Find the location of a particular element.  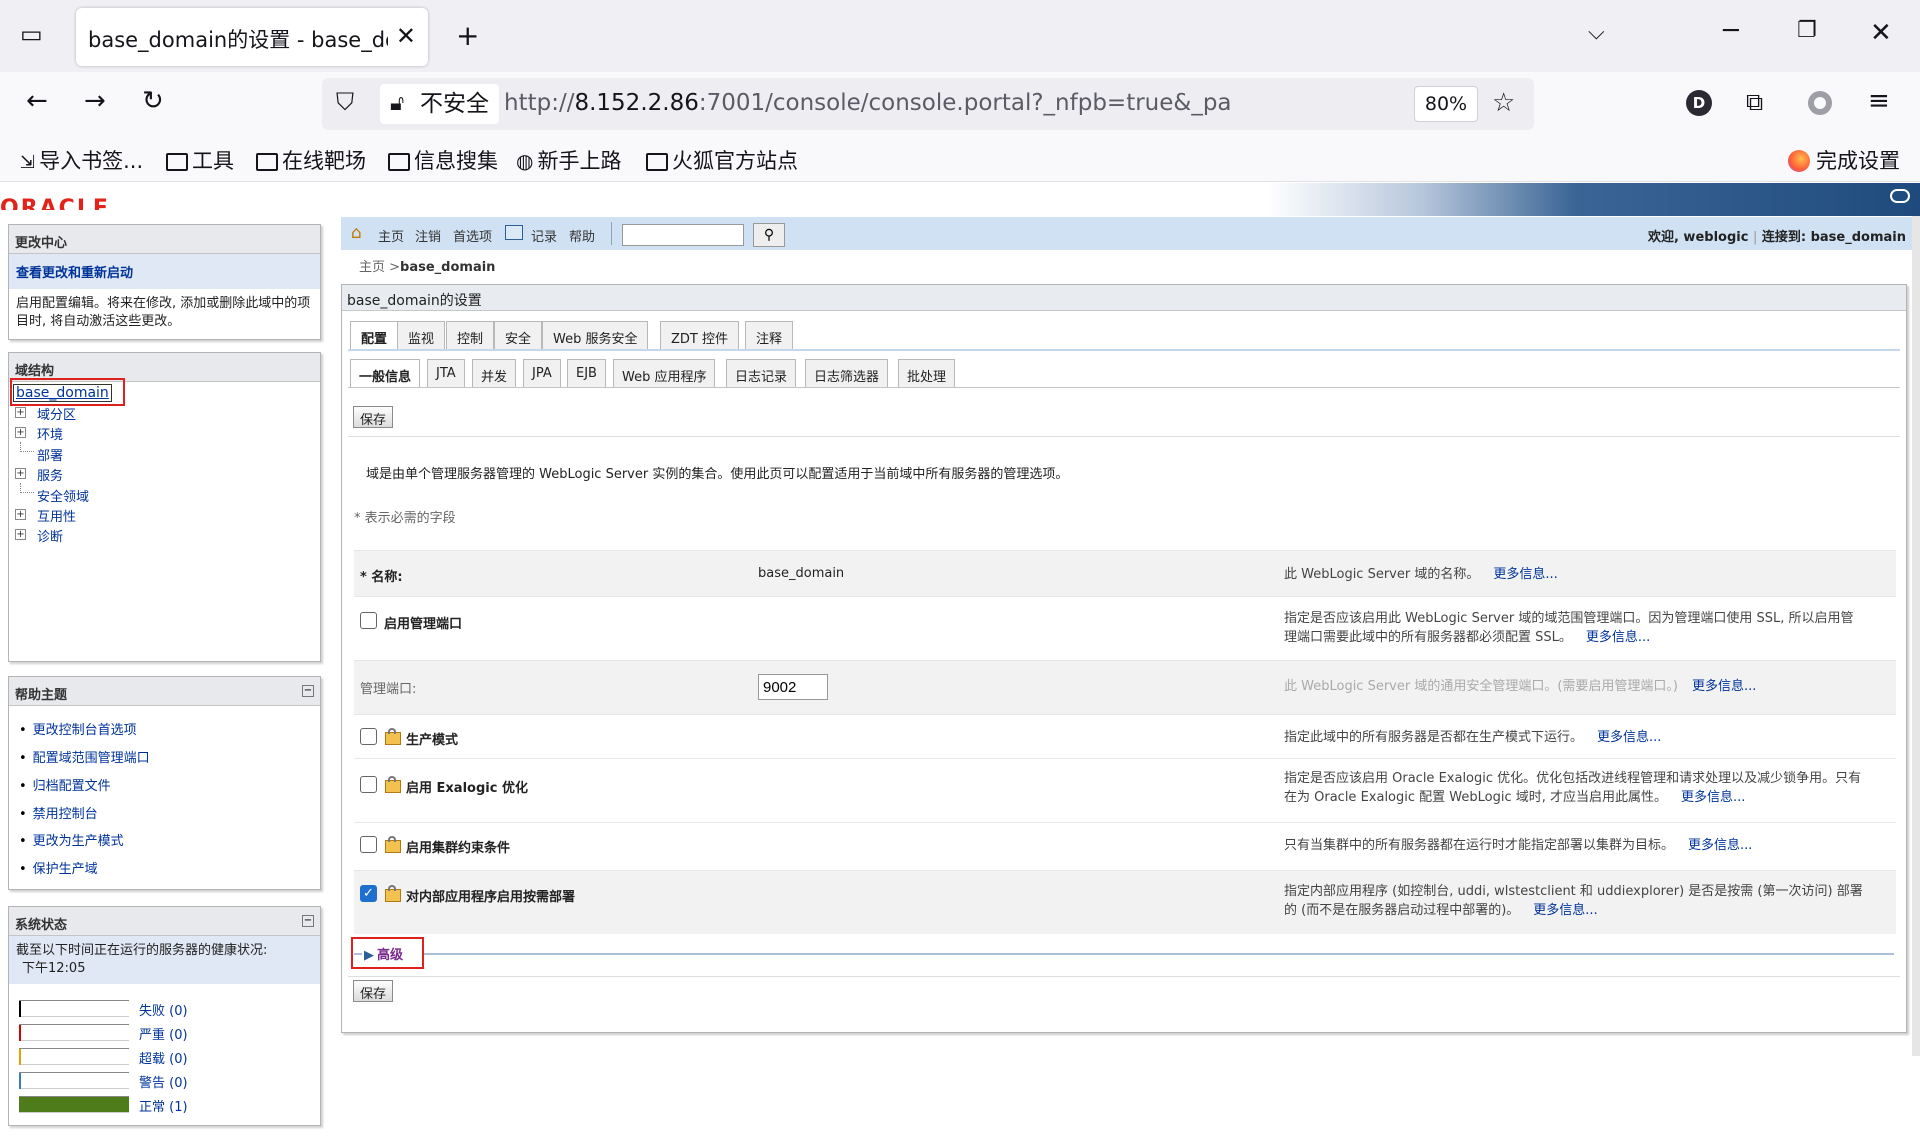

bookmark-getting-started: ◍ 新手上路 is located at coordinates (568, 160).